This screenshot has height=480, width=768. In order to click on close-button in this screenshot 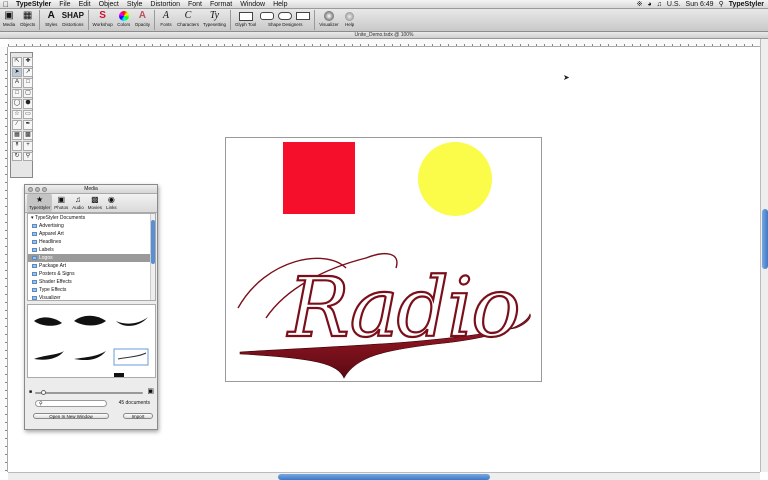, I will do `click(30, 189)`.